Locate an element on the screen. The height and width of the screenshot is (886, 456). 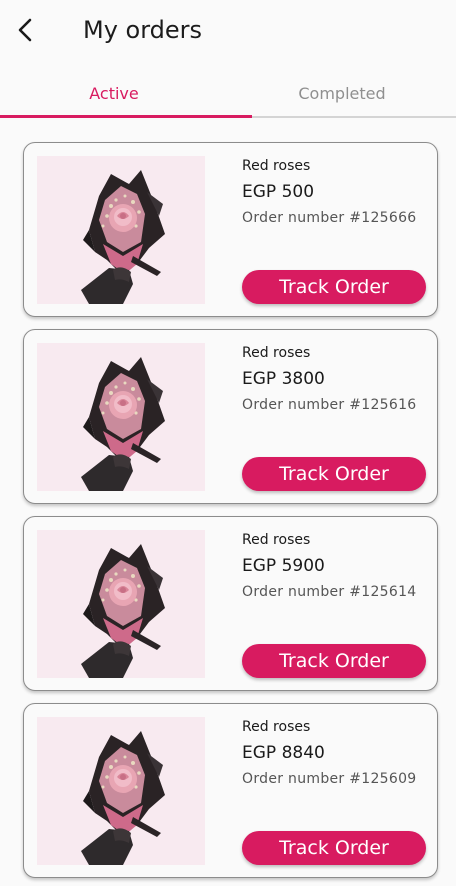
order-price: EGP 3800 is located at coordinates (283, 379).